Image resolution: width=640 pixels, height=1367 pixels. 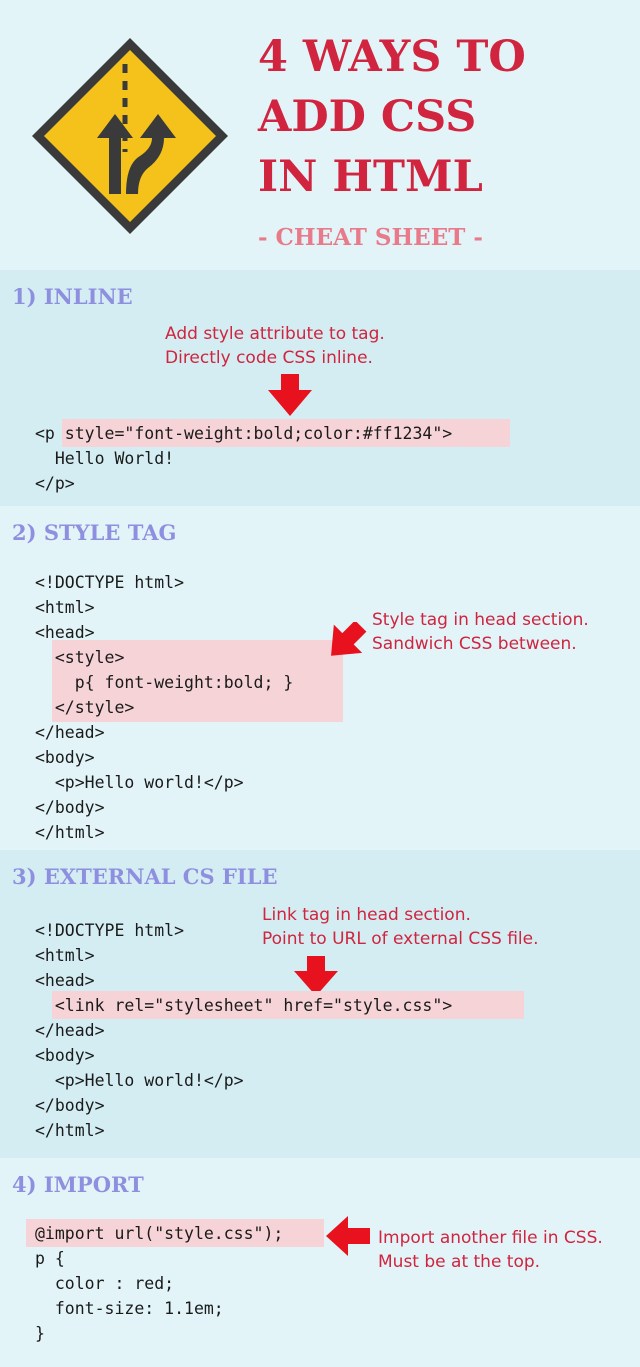 I want to click on code-line: }, so click(x=40, y=1333).